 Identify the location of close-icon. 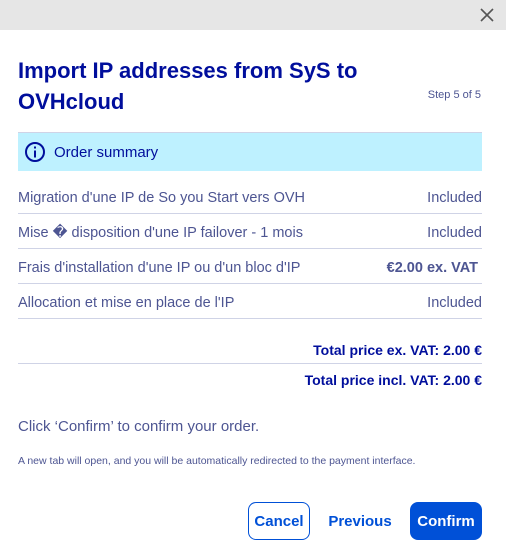
(487, 15).